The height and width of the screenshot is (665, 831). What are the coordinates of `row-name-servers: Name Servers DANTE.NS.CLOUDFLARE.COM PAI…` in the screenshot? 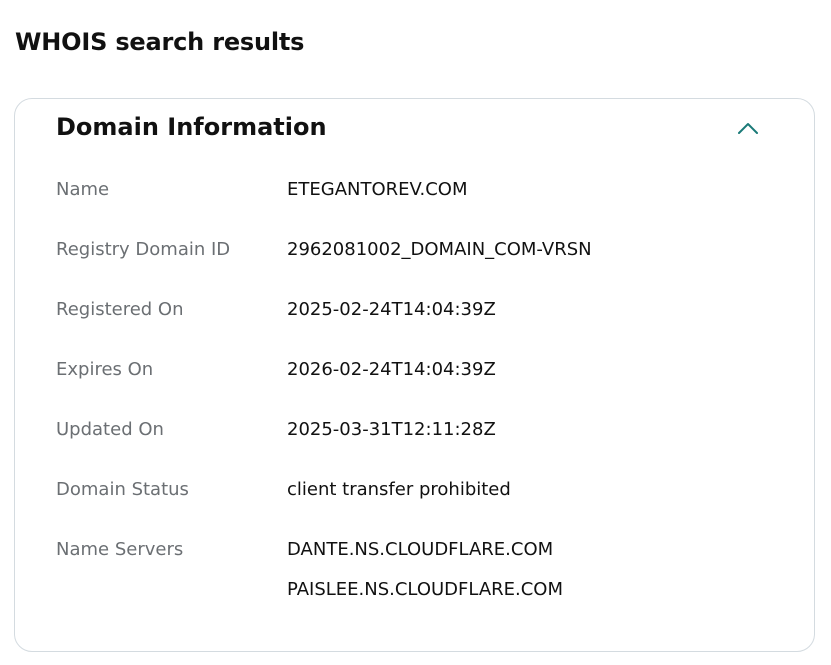 It's located at (425, 570).